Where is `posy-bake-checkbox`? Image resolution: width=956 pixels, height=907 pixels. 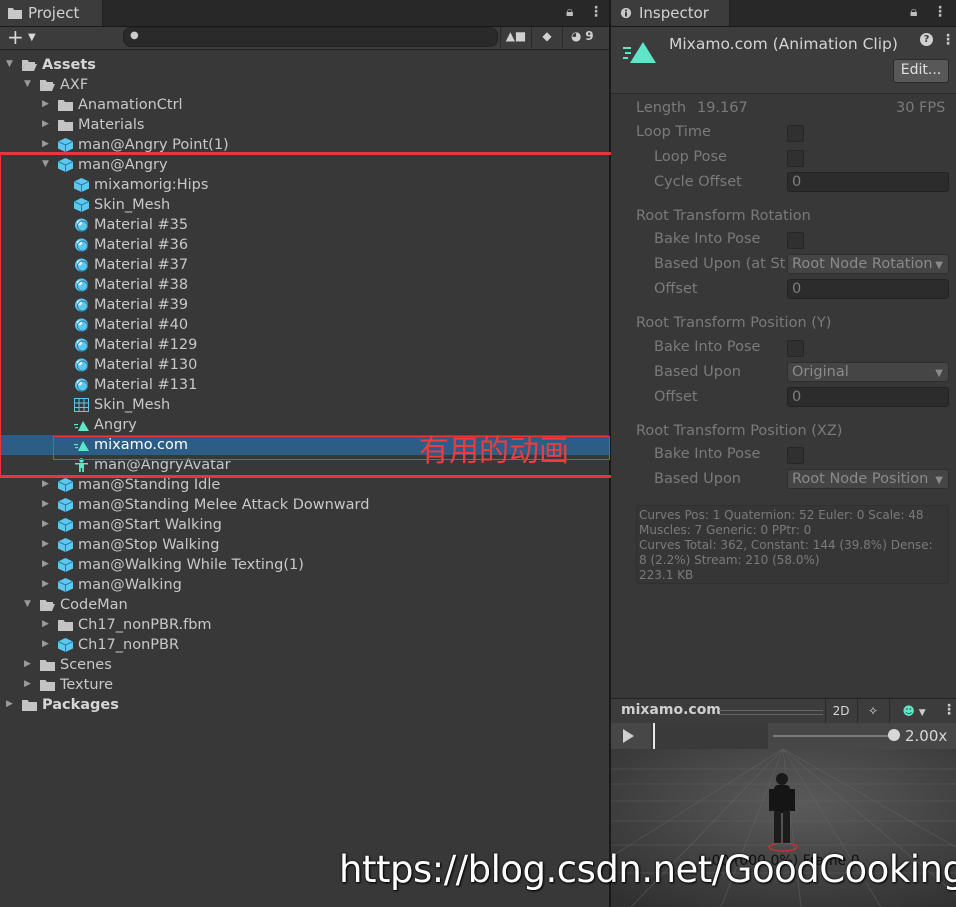
posy-bake-checkbox is located at coordinates (795, 348).